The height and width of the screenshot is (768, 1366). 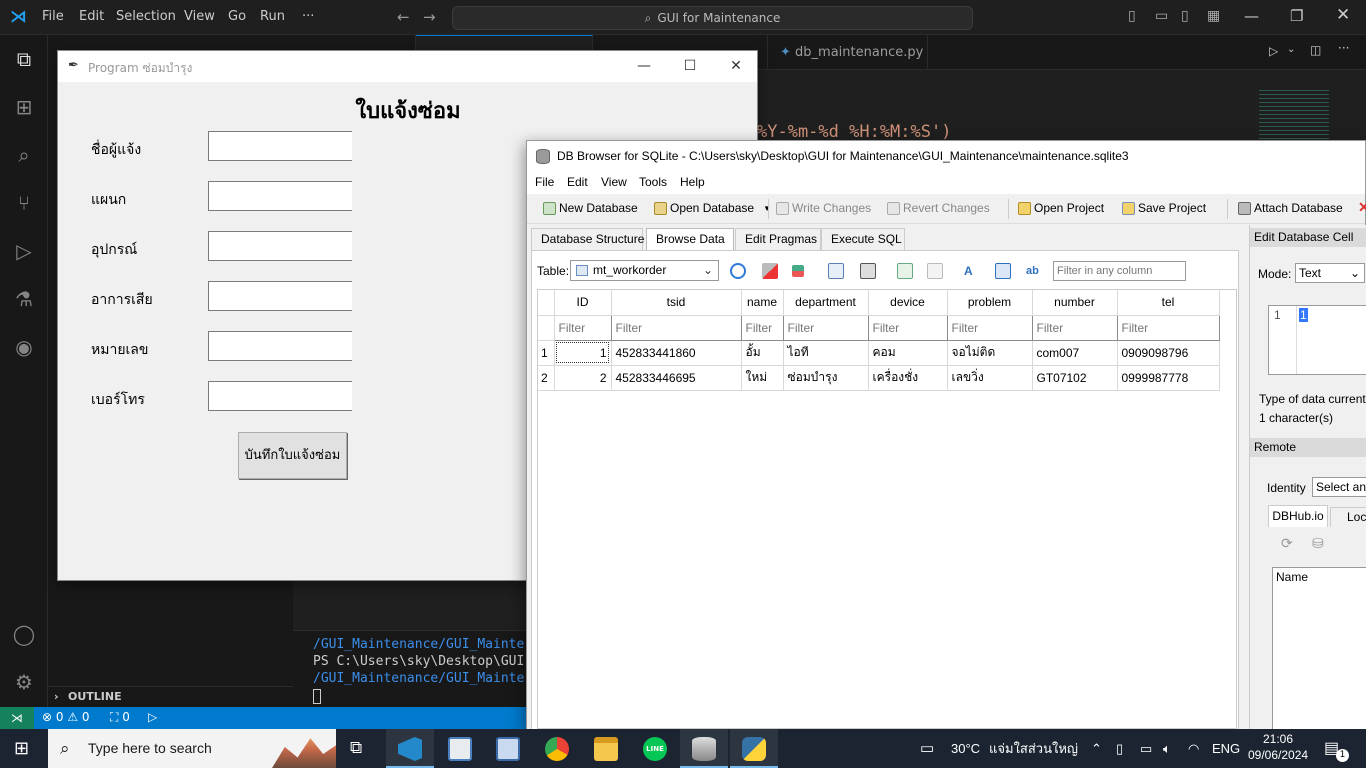 What do you see at coordinates (762, 303) in the screenshot?
I see `column-header-name: name` at bounding box center [762, 303].